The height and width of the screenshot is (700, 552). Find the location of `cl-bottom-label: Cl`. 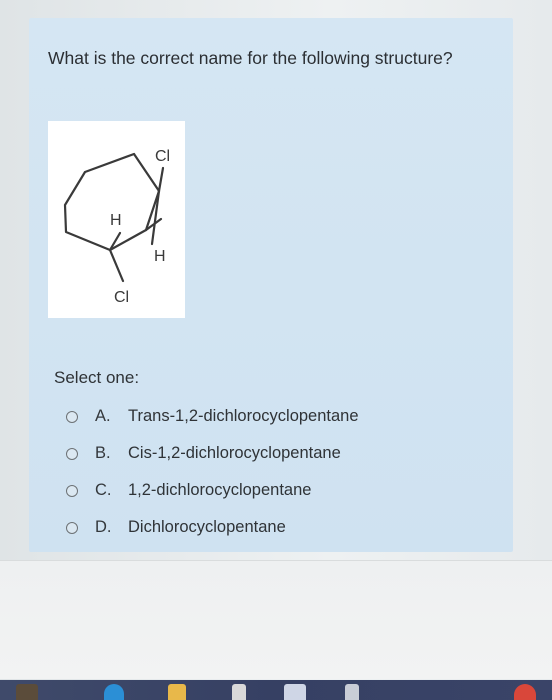

cl-bottom-label: Cl is located at coordinates (121, 297).